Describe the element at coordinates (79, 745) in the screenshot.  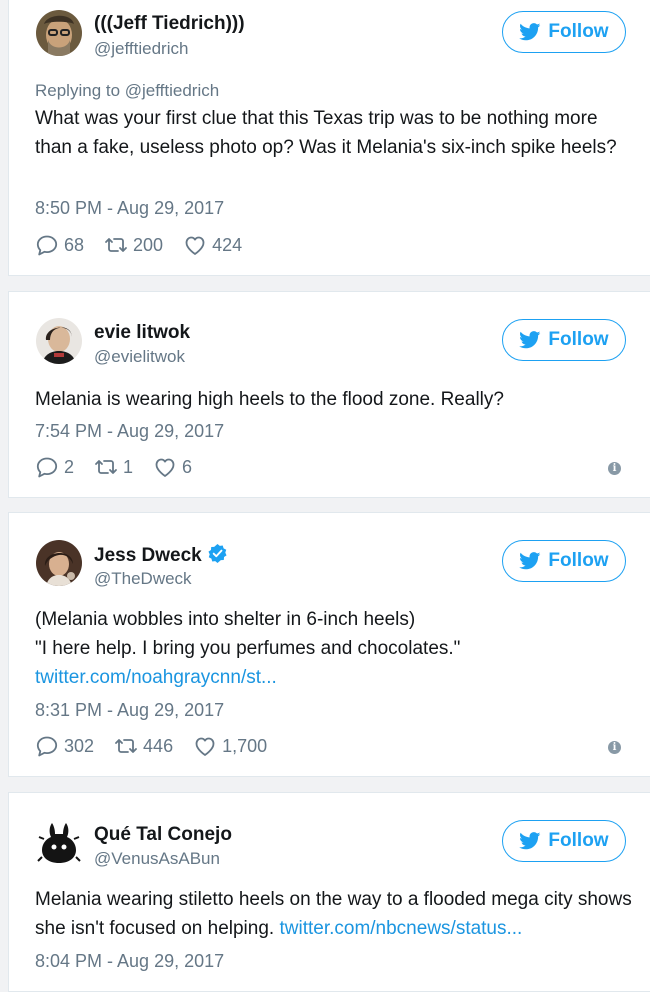
I see `reply-count: 302` at that location.